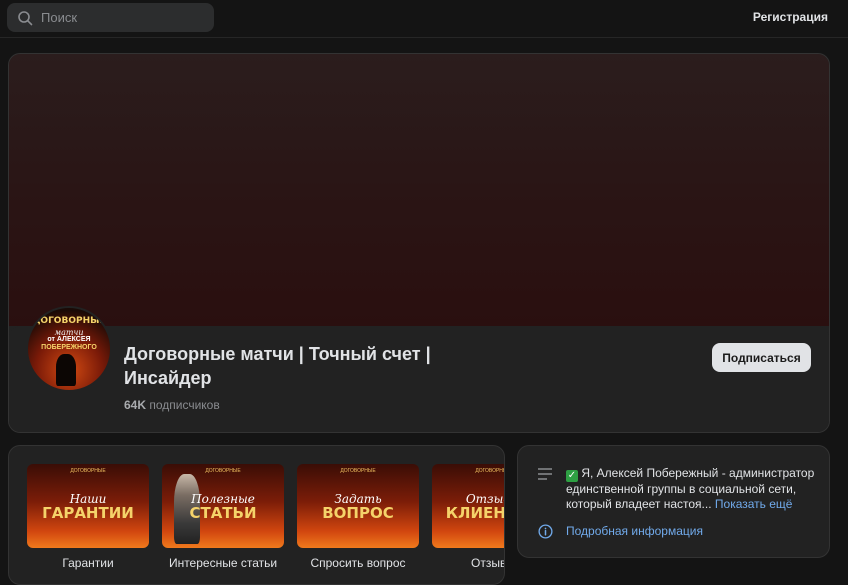  Describe the element at coordinates (66, 370) in the screenshot. I see `avatar-figure` at that location.